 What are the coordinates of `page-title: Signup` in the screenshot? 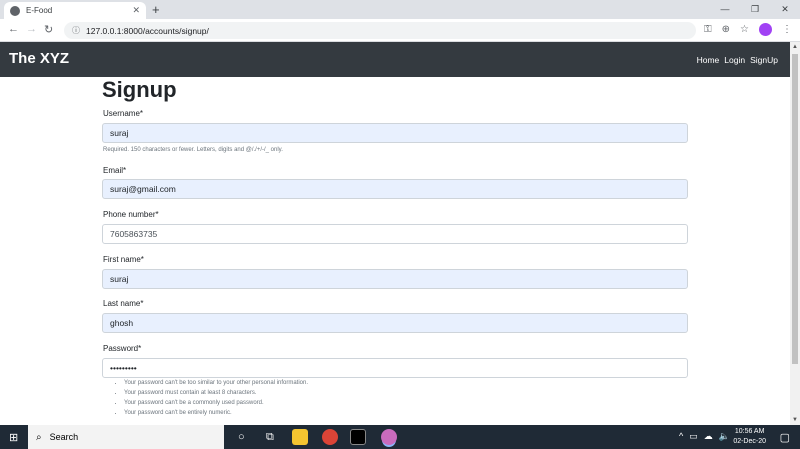 It's located at (139, 89).